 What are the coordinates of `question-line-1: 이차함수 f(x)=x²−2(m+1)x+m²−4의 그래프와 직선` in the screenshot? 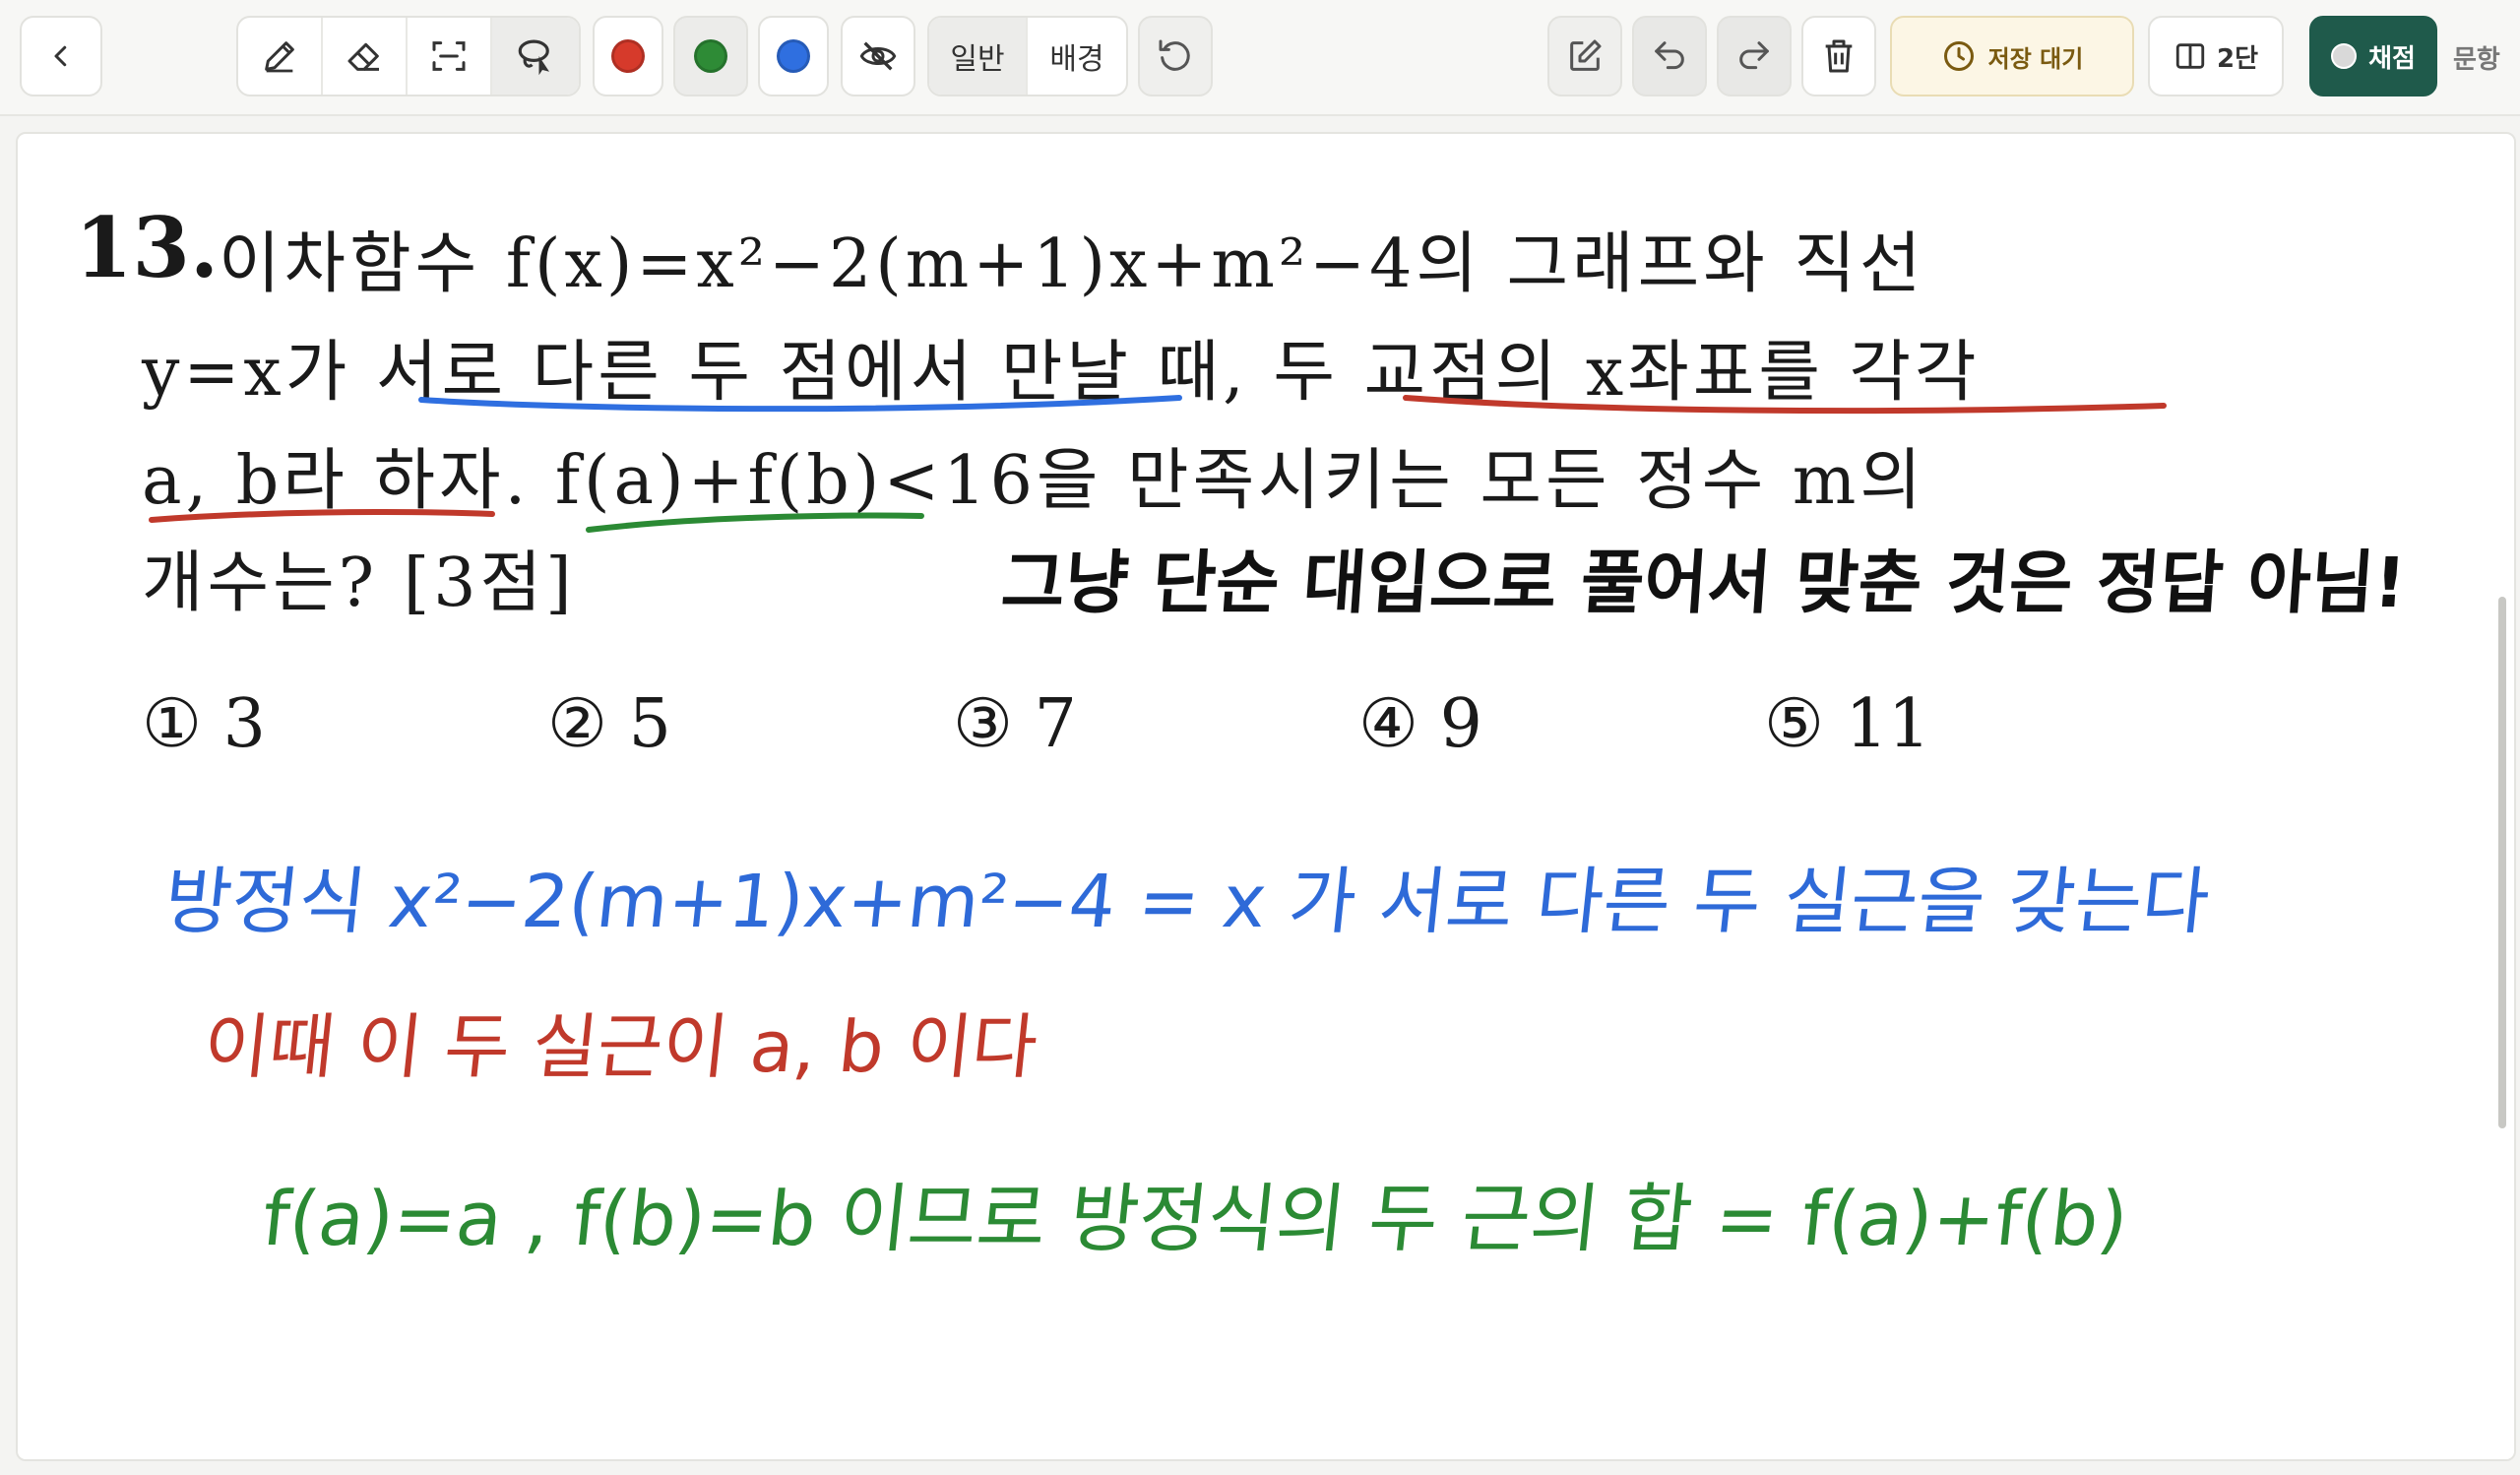 It's located at (1072, 264).